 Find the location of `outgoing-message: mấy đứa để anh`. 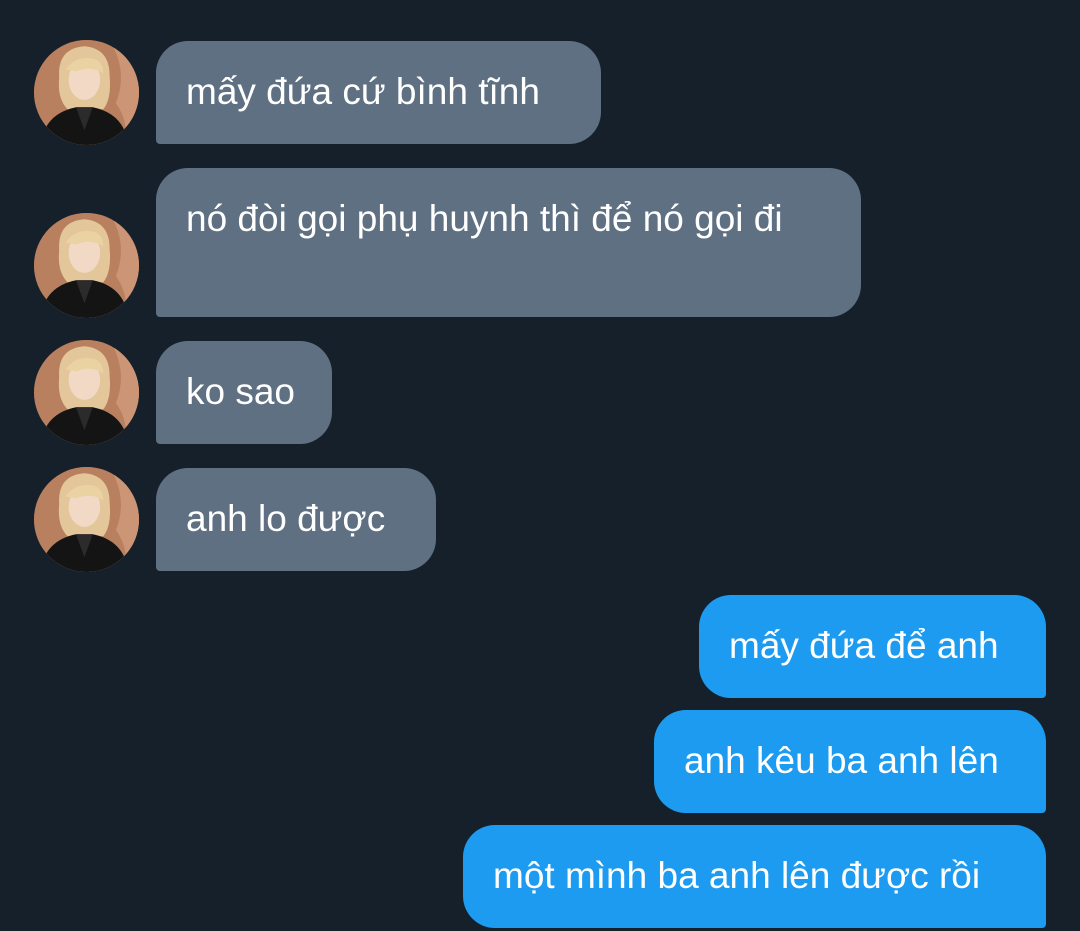

outgoing-message: mấy đứa để anh is located at coordinates (872, 646).